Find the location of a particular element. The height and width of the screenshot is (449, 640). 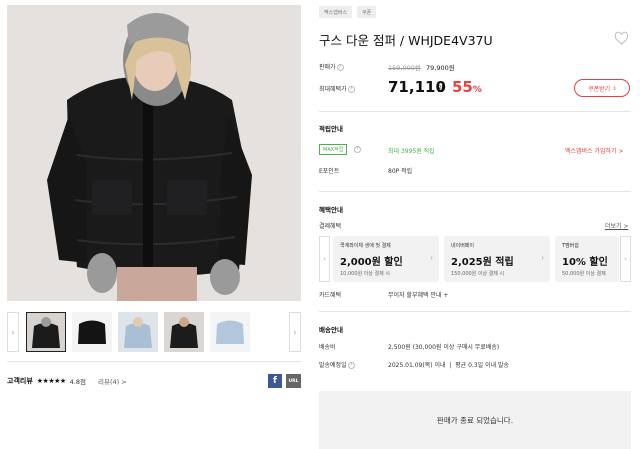

ship-date-label: 발송예정일? is located at coordinates (337, 364).